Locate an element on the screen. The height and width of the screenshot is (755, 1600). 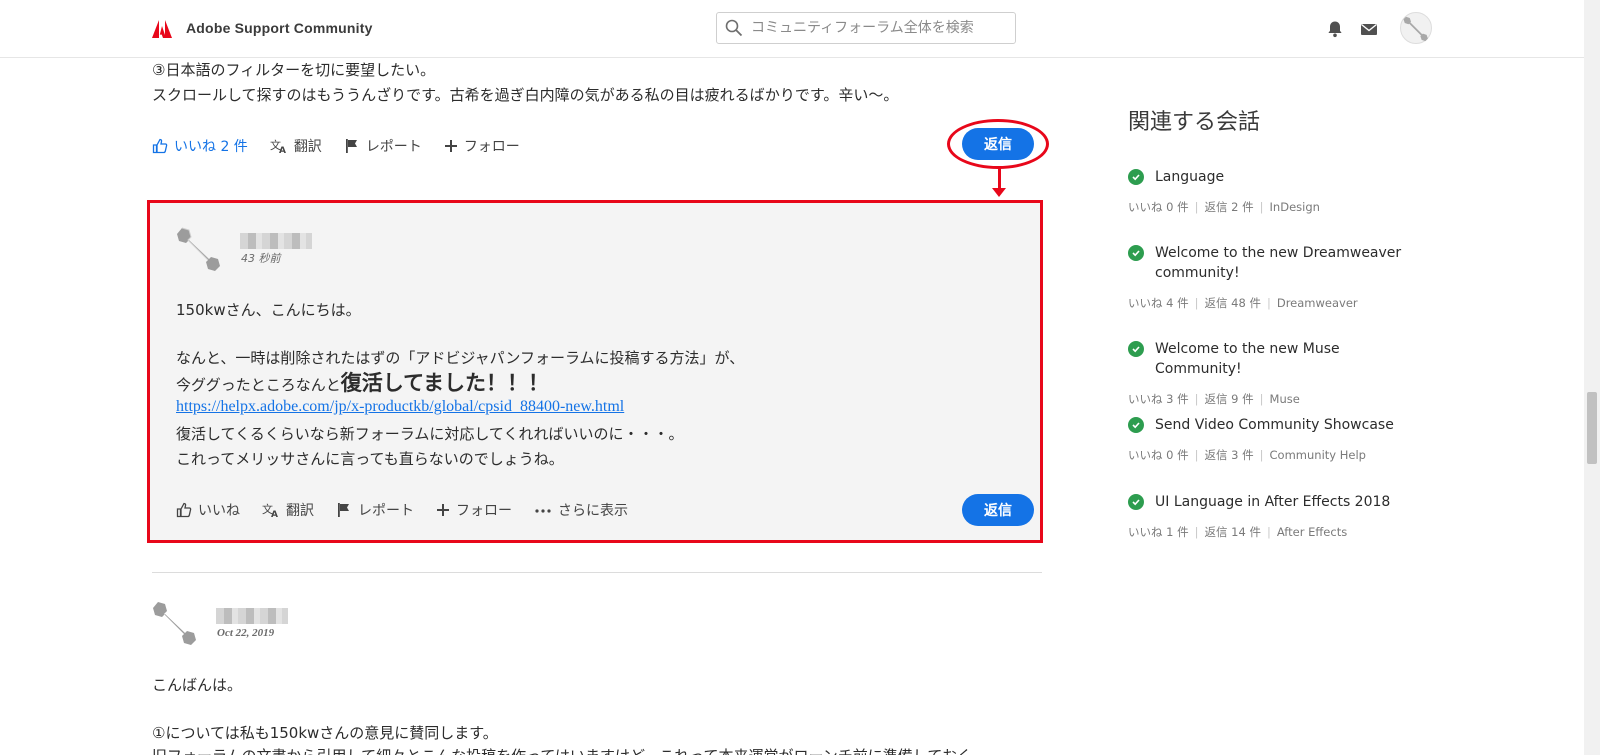
more-button: さらに表示 is located at coordinates (581, 510).